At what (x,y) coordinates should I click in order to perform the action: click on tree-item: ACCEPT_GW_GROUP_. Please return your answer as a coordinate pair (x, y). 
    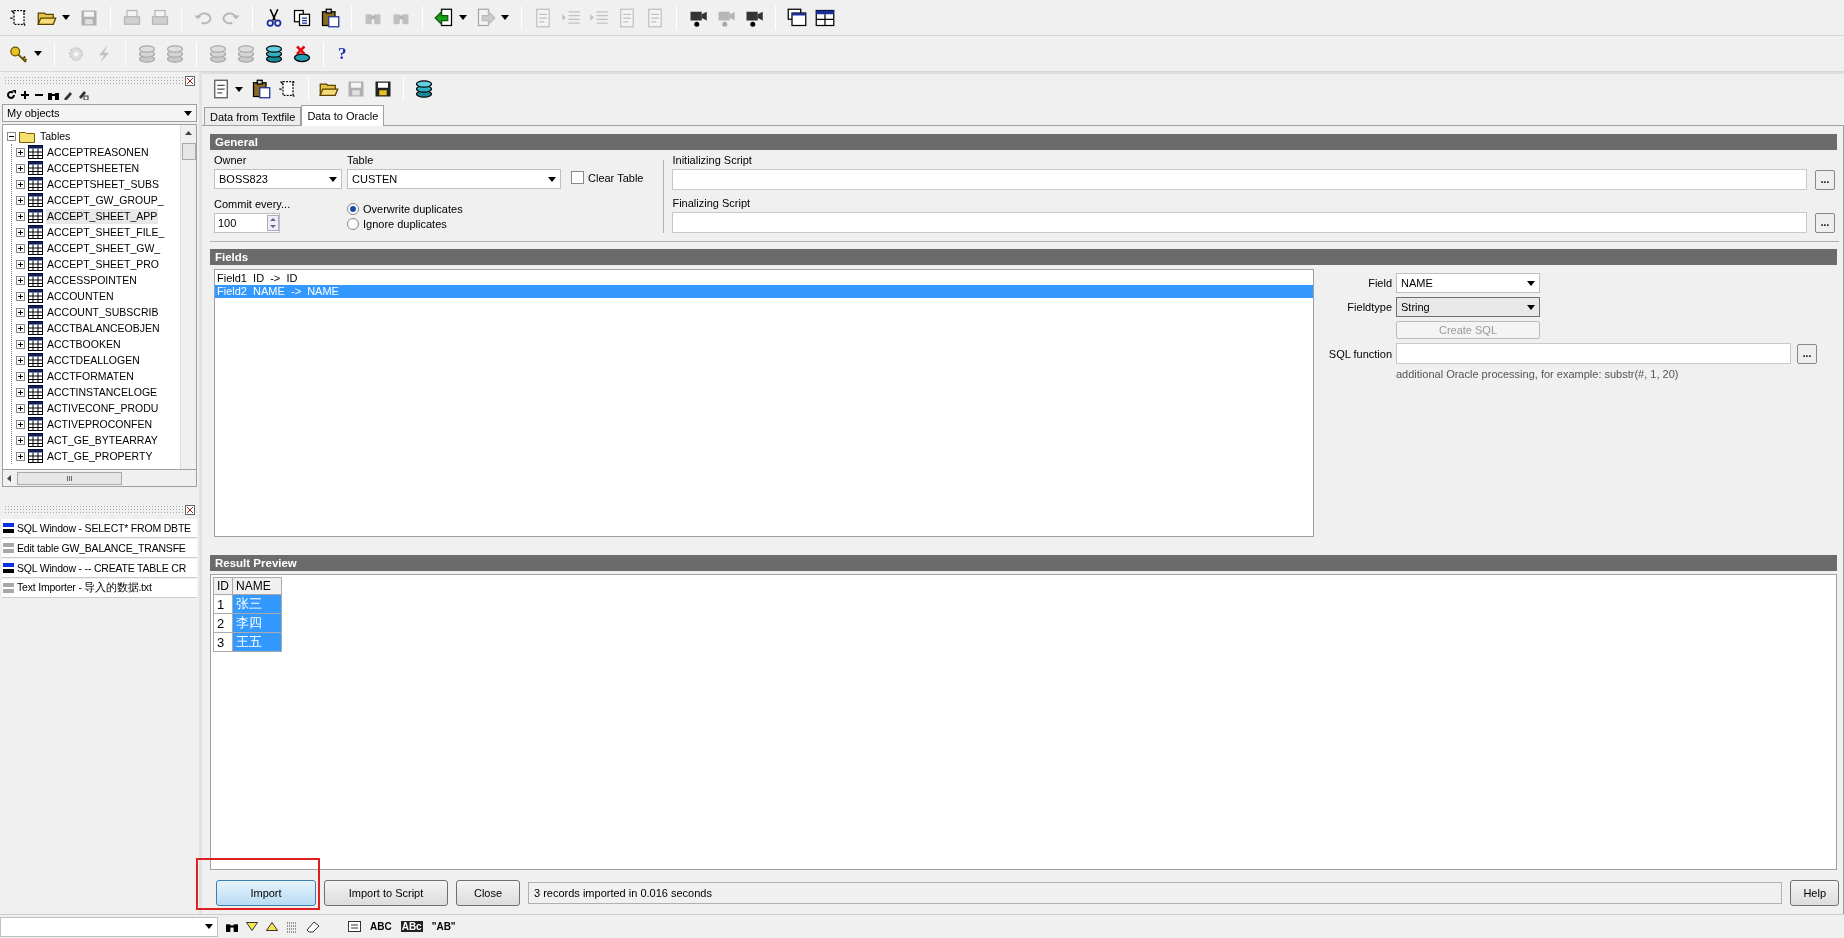
    Looking at the image, I should click on (105, 200).